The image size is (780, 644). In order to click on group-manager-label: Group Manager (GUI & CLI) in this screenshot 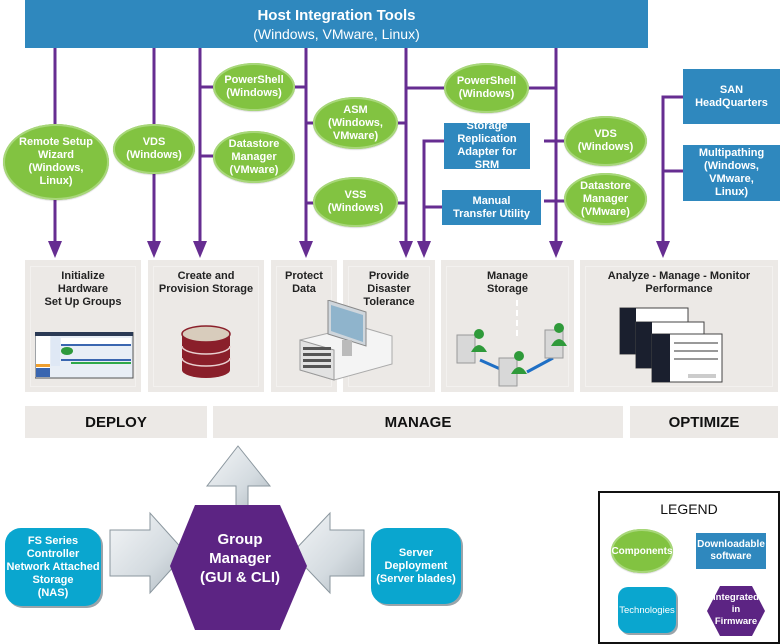, I will do `click(240, 558)`.